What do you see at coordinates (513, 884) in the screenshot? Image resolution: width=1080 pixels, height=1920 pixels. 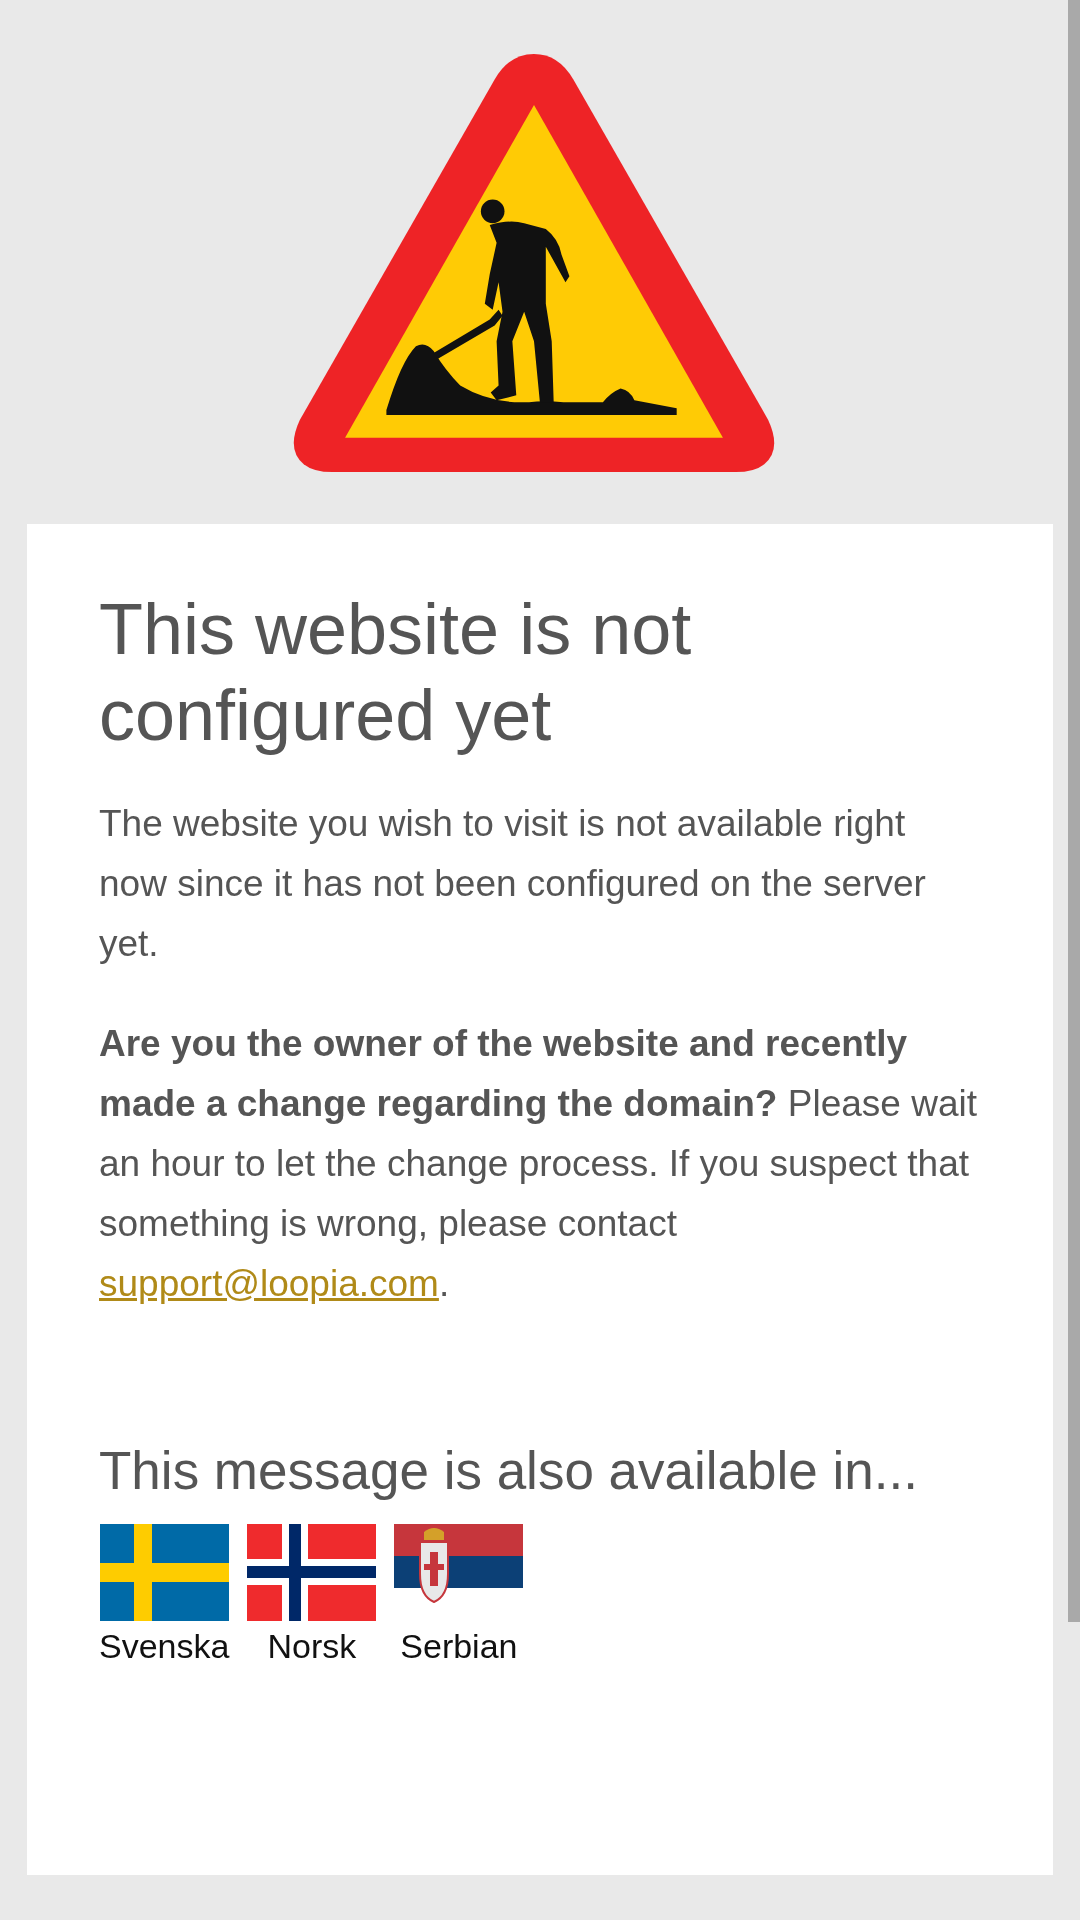 I see `intro-paragraph: The website you wish to visit is not available right now since it has not been configured on the server yet.` at bounding box center [513, 884].